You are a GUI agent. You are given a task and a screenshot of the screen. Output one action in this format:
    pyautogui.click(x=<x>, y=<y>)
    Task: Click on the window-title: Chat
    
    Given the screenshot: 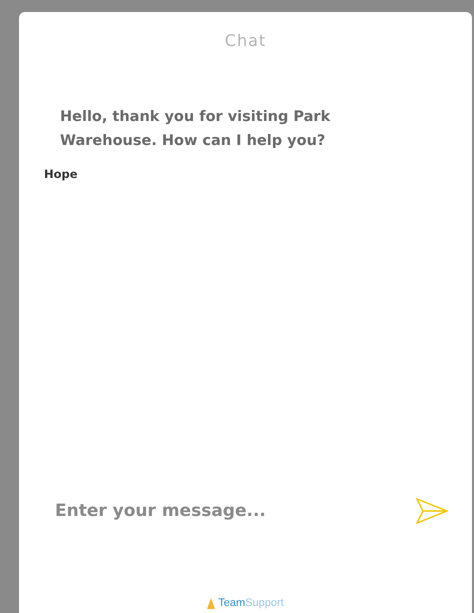 What is the action you would take?
    pyautogui.click(x=246, y=40)
    